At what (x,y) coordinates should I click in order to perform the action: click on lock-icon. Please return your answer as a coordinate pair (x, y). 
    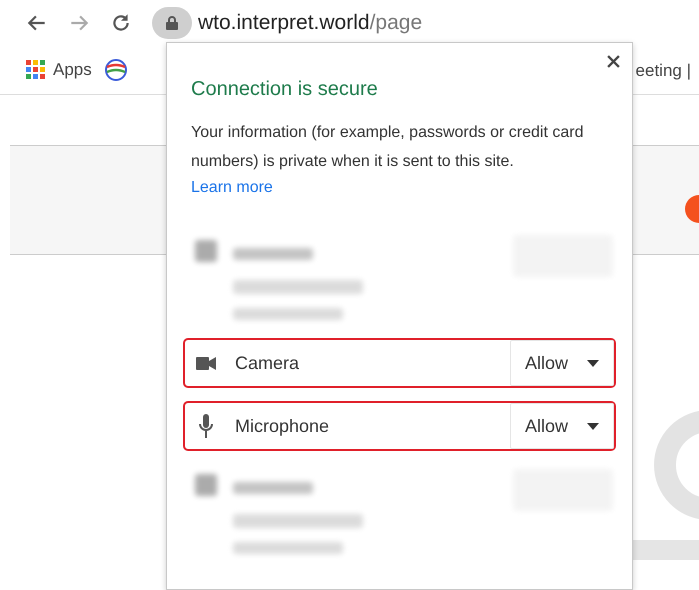
    Looking at the image, I should click on (172, 23).